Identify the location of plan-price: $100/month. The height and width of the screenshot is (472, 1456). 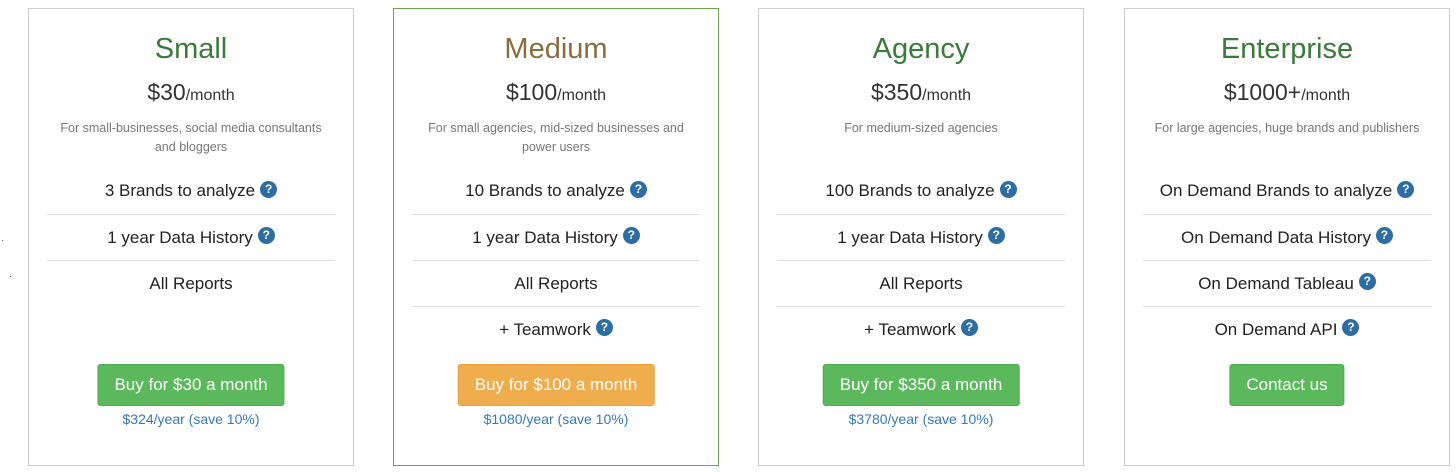
(556, 94).